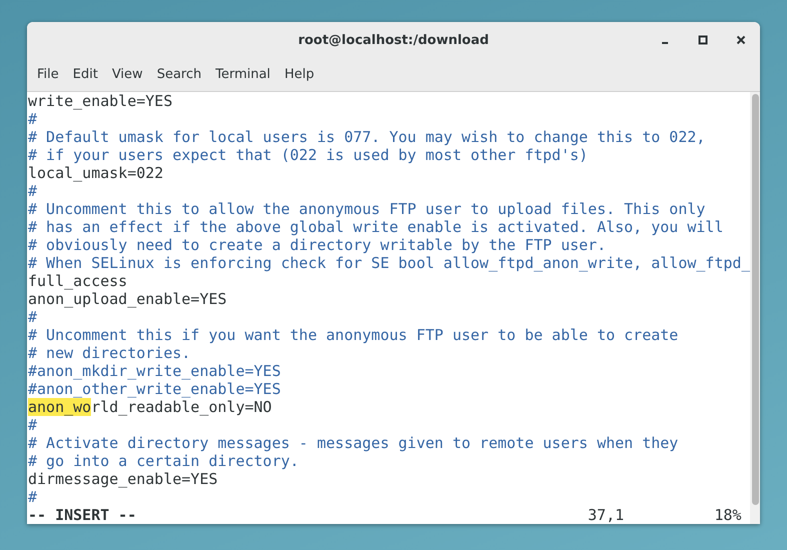 The height and width of the screenshot is (550, 787). I want to click on code-line: dirmessage_enable=YES, so click(123, 479).